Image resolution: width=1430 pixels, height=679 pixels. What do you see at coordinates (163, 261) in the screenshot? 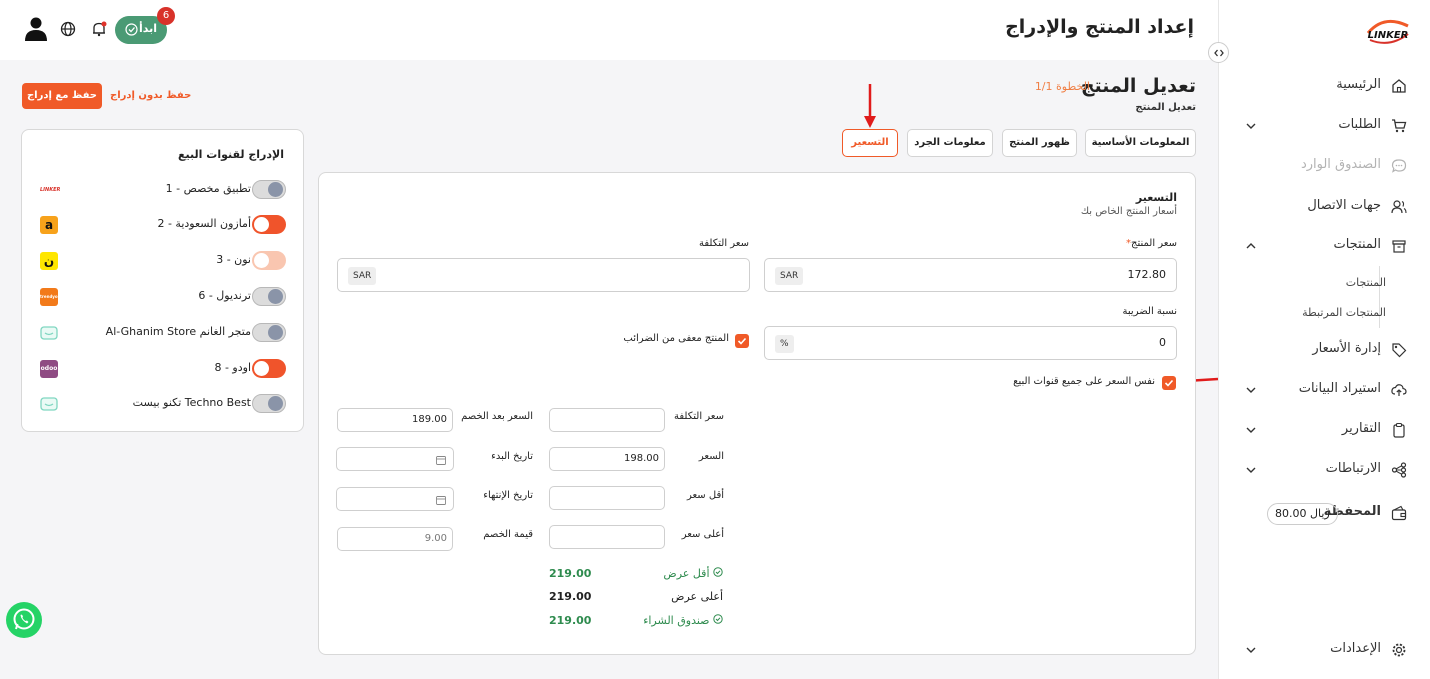
I see `channel-row: نون - 3 ن` at bounding box center [163, 261].